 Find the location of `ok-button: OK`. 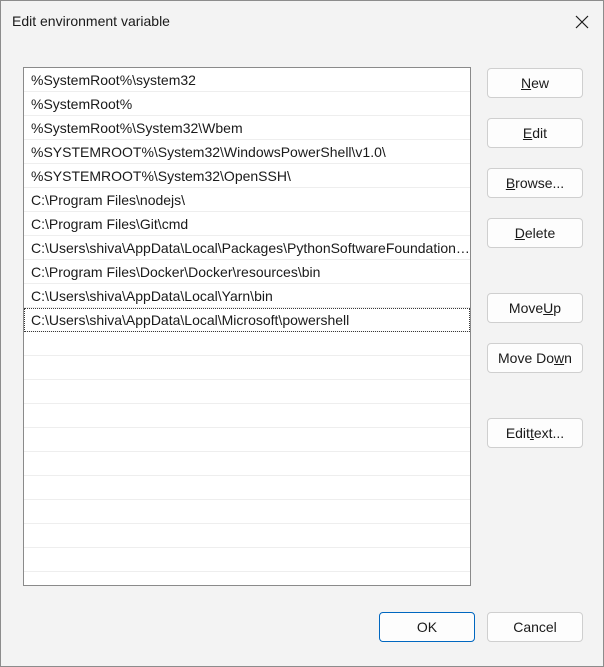

ok-button: OK is located at coordinates (427, 627).